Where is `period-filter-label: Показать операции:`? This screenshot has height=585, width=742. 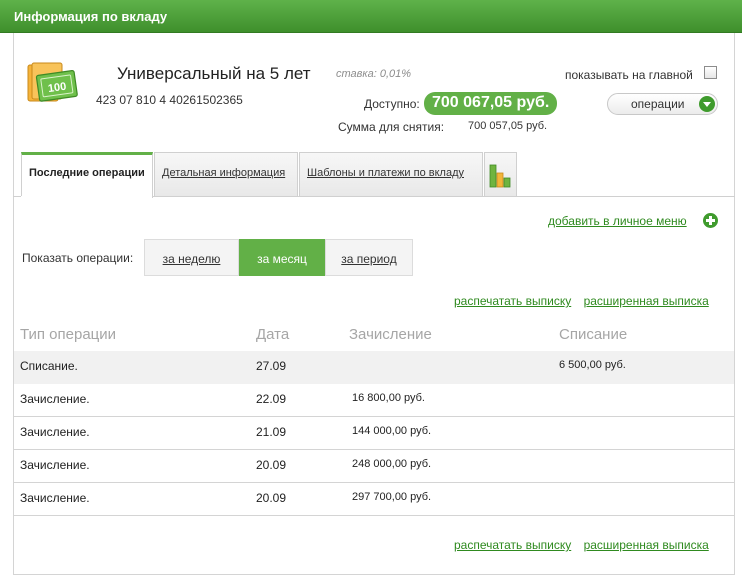
period-filter-label: Показать операции: is located at coordinates (78, 258).